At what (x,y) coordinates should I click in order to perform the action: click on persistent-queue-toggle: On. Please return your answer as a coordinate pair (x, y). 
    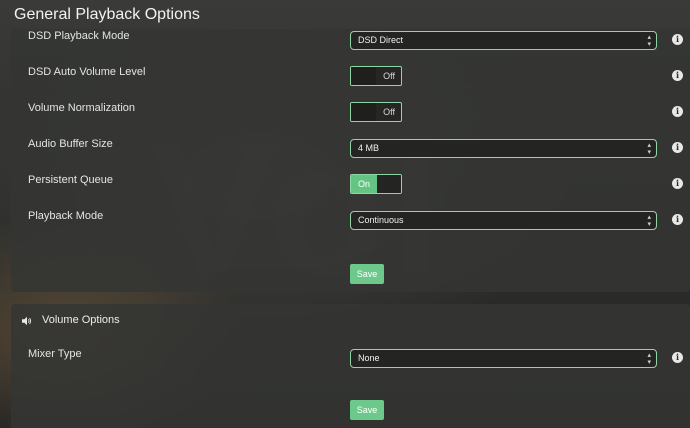
    Looking at the image, I should click on (376, 184).